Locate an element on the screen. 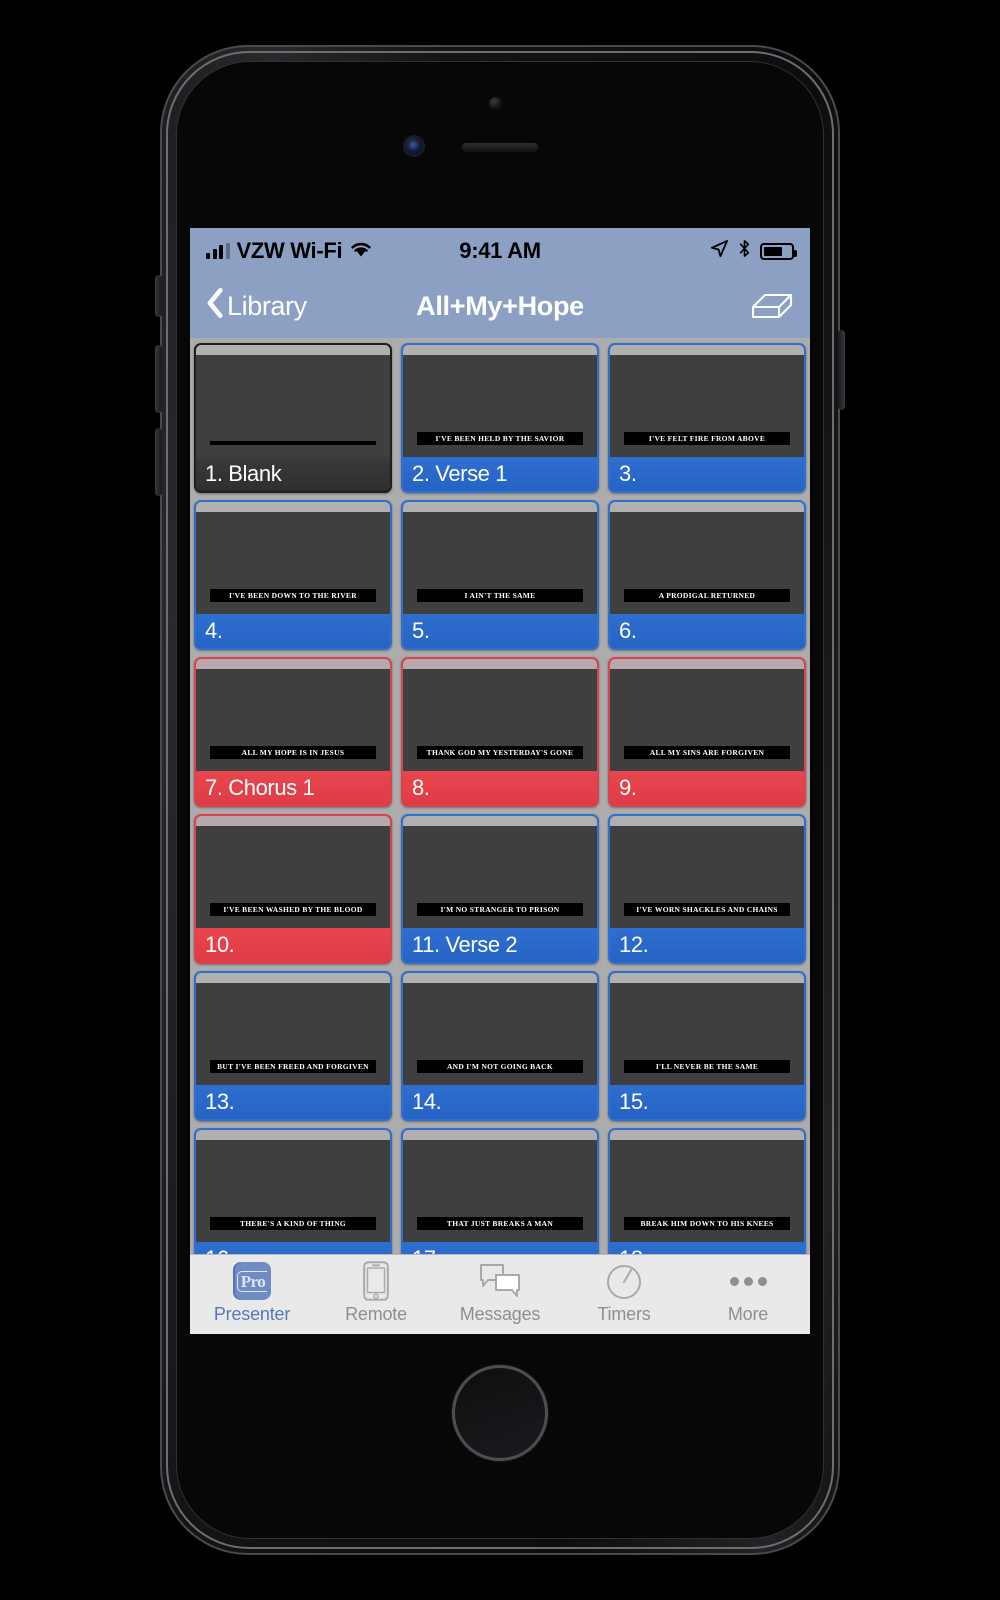  slide-lyric-line: AND I'M NOT GOING BACK is located at coordinates (500, 1066).